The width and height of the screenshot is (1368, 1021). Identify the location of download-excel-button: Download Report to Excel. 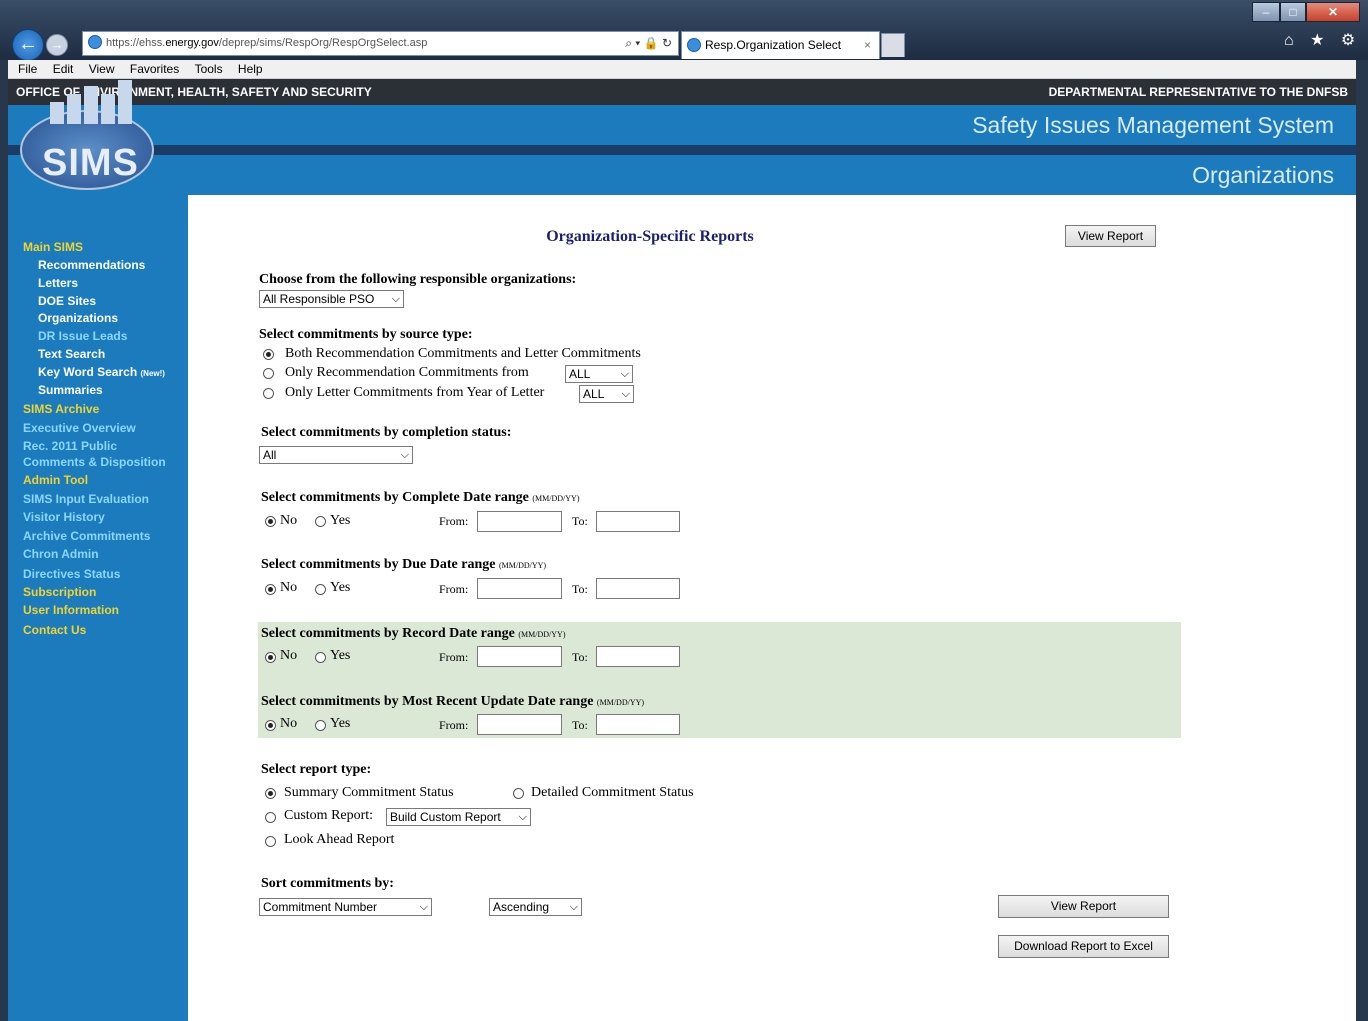
(1083, 946).